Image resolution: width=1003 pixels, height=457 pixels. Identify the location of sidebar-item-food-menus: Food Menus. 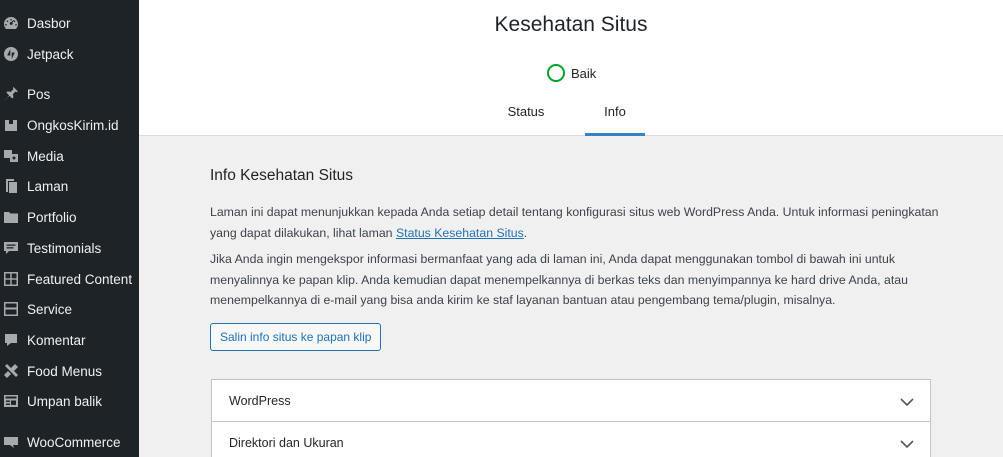
(69, 371).